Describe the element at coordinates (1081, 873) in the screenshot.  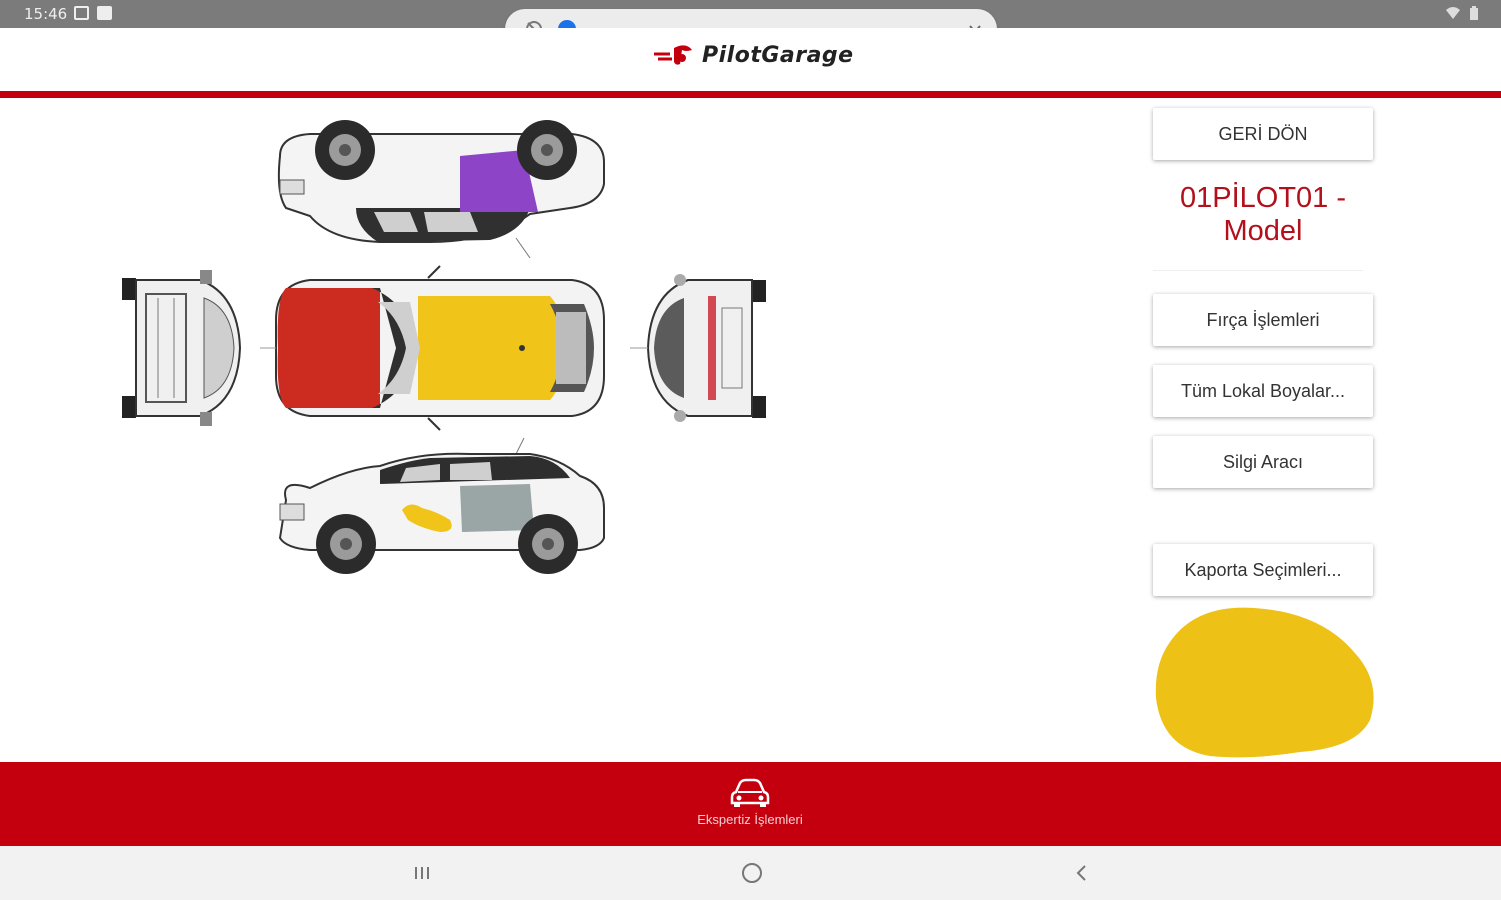
I see `back-icon` at that location.